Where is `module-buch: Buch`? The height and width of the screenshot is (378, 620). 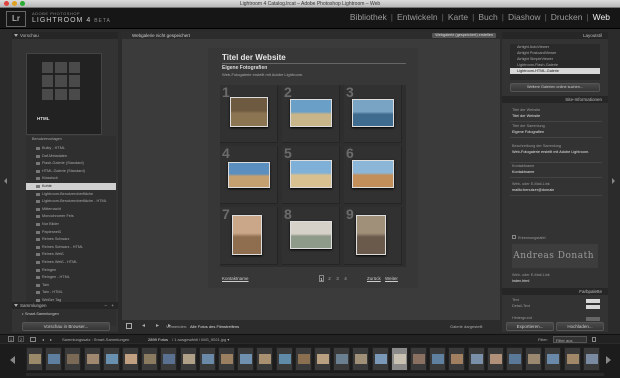 module-buch: Buch is located at coordinates (487, 17).